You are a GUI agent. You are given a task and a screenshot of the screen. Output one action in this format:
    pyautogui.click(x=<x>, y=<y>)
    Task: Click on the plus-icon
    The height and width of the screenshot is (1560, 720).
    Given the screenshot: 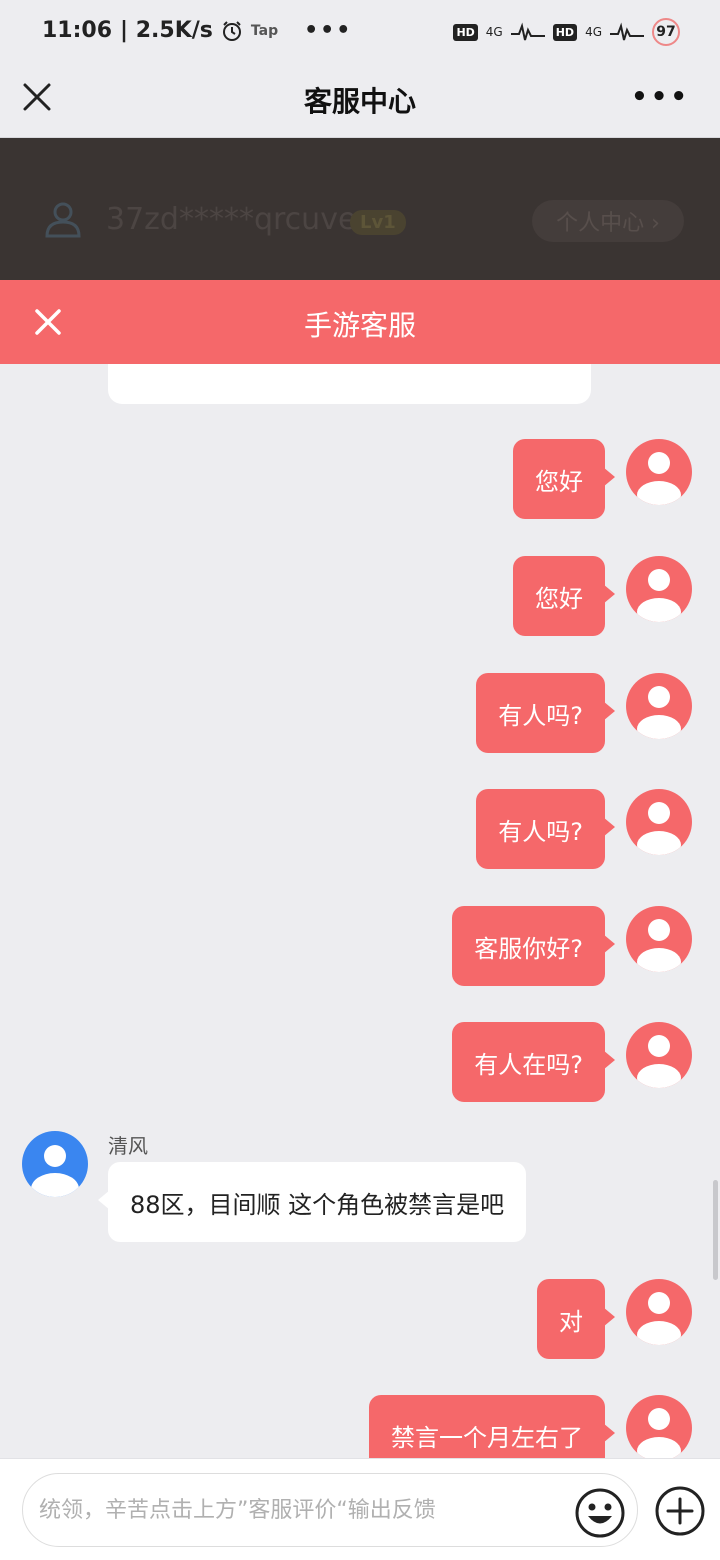 What is the action you would take?
    pyautogui.click(x=680, y=1511)
    